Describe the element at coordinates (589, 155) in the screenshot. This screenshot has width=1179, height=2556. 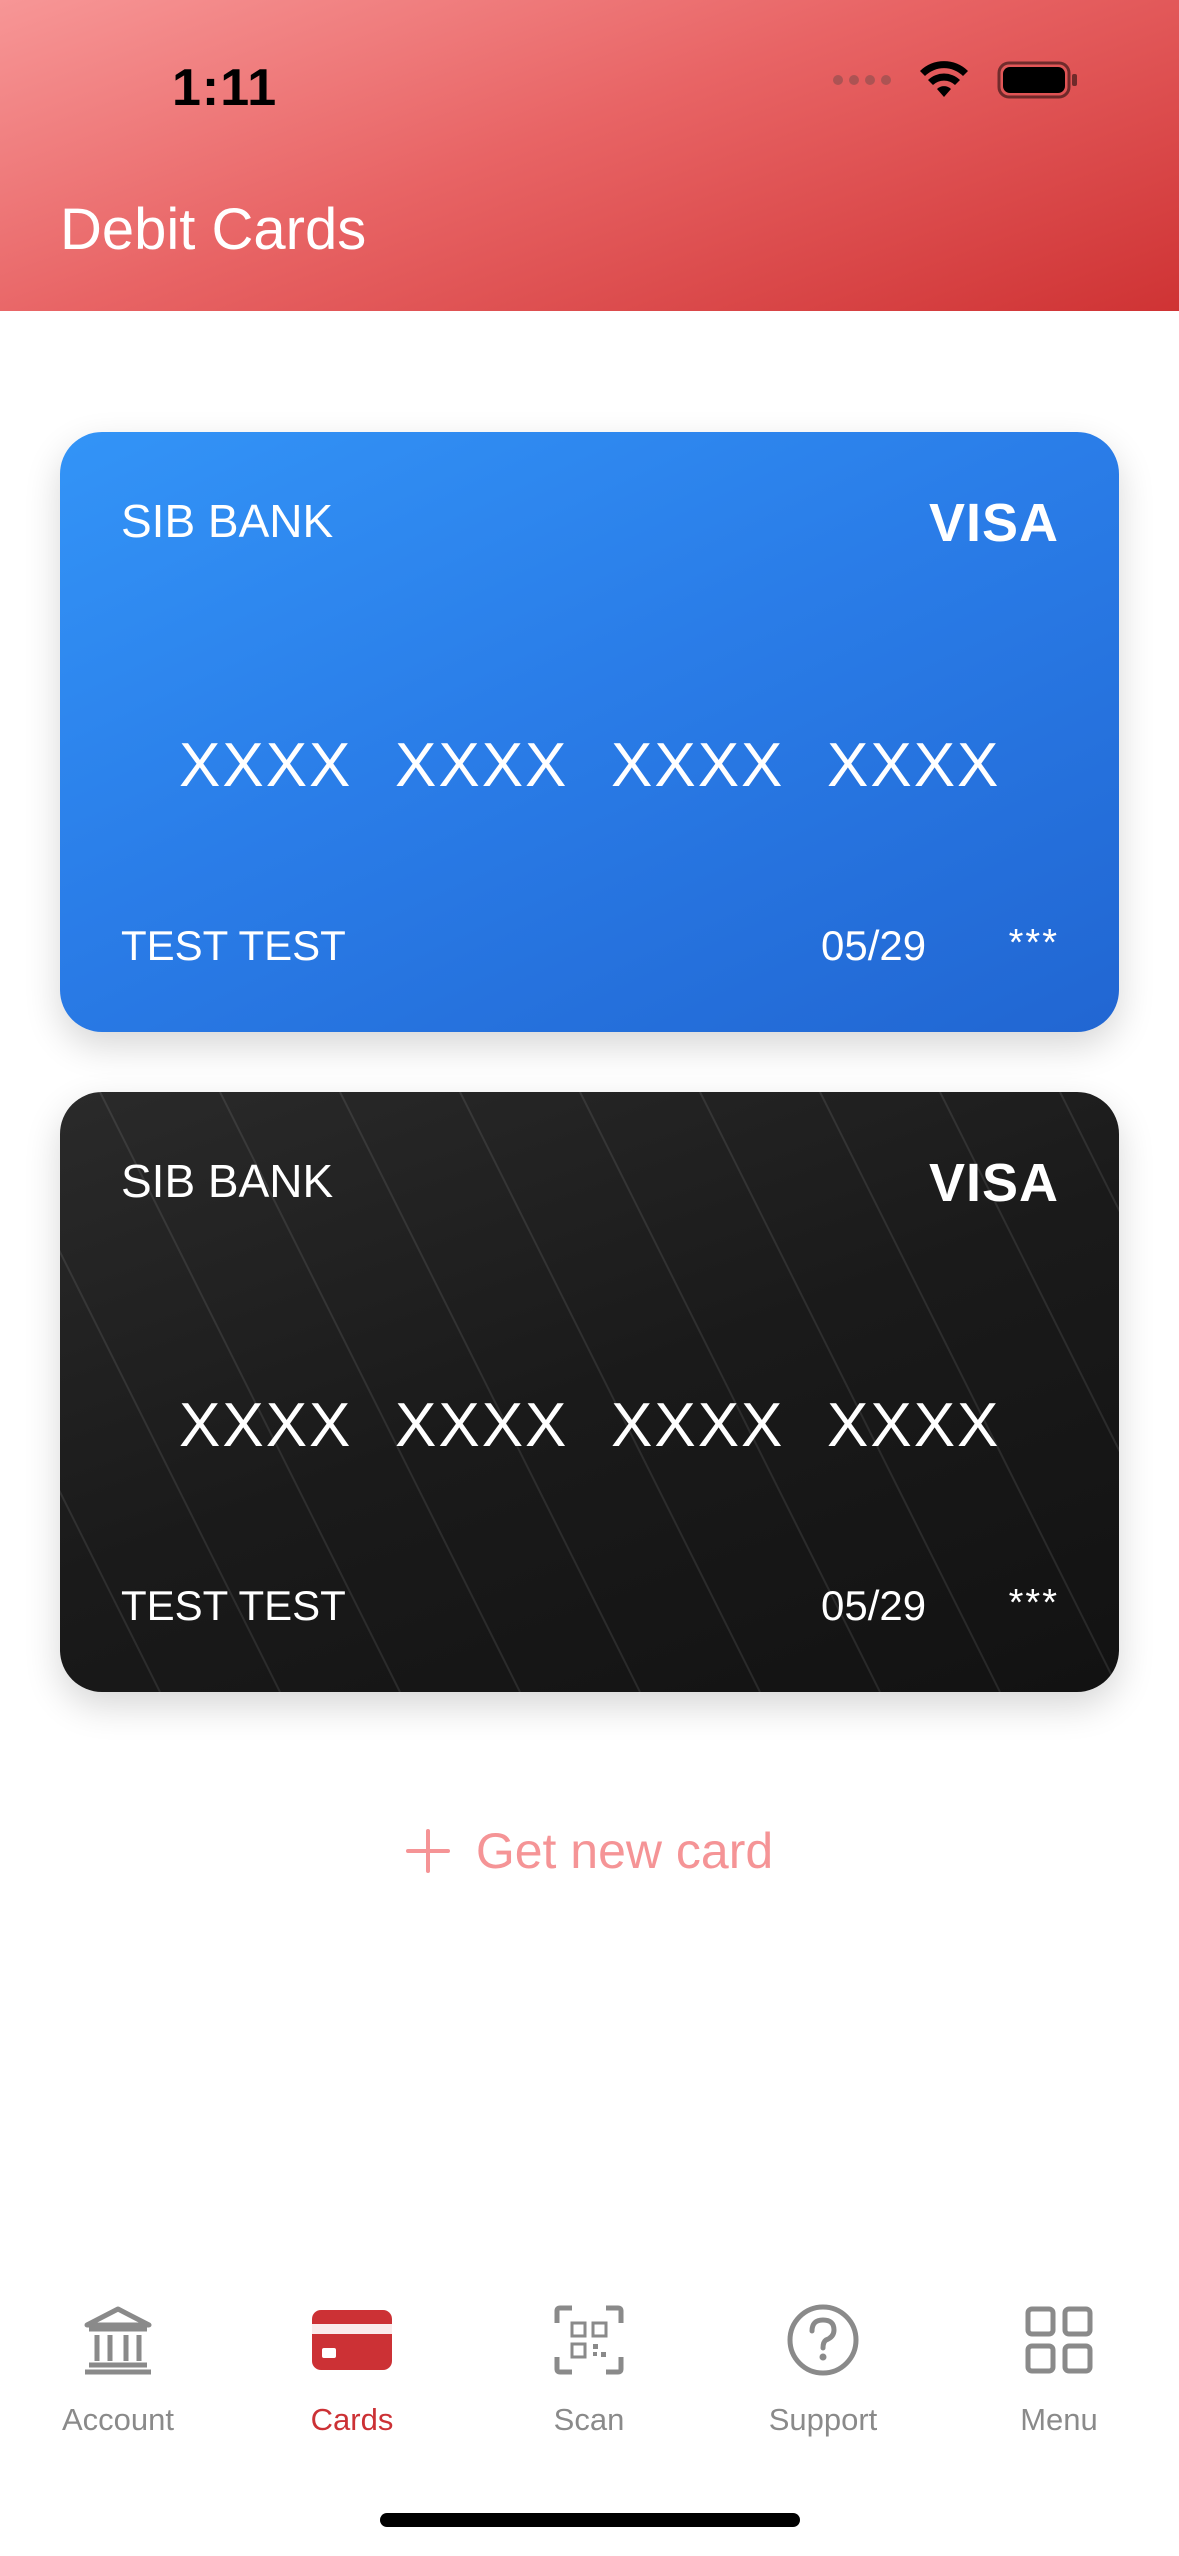
I see `app-header: 1:11 Debit Cards` at that location.